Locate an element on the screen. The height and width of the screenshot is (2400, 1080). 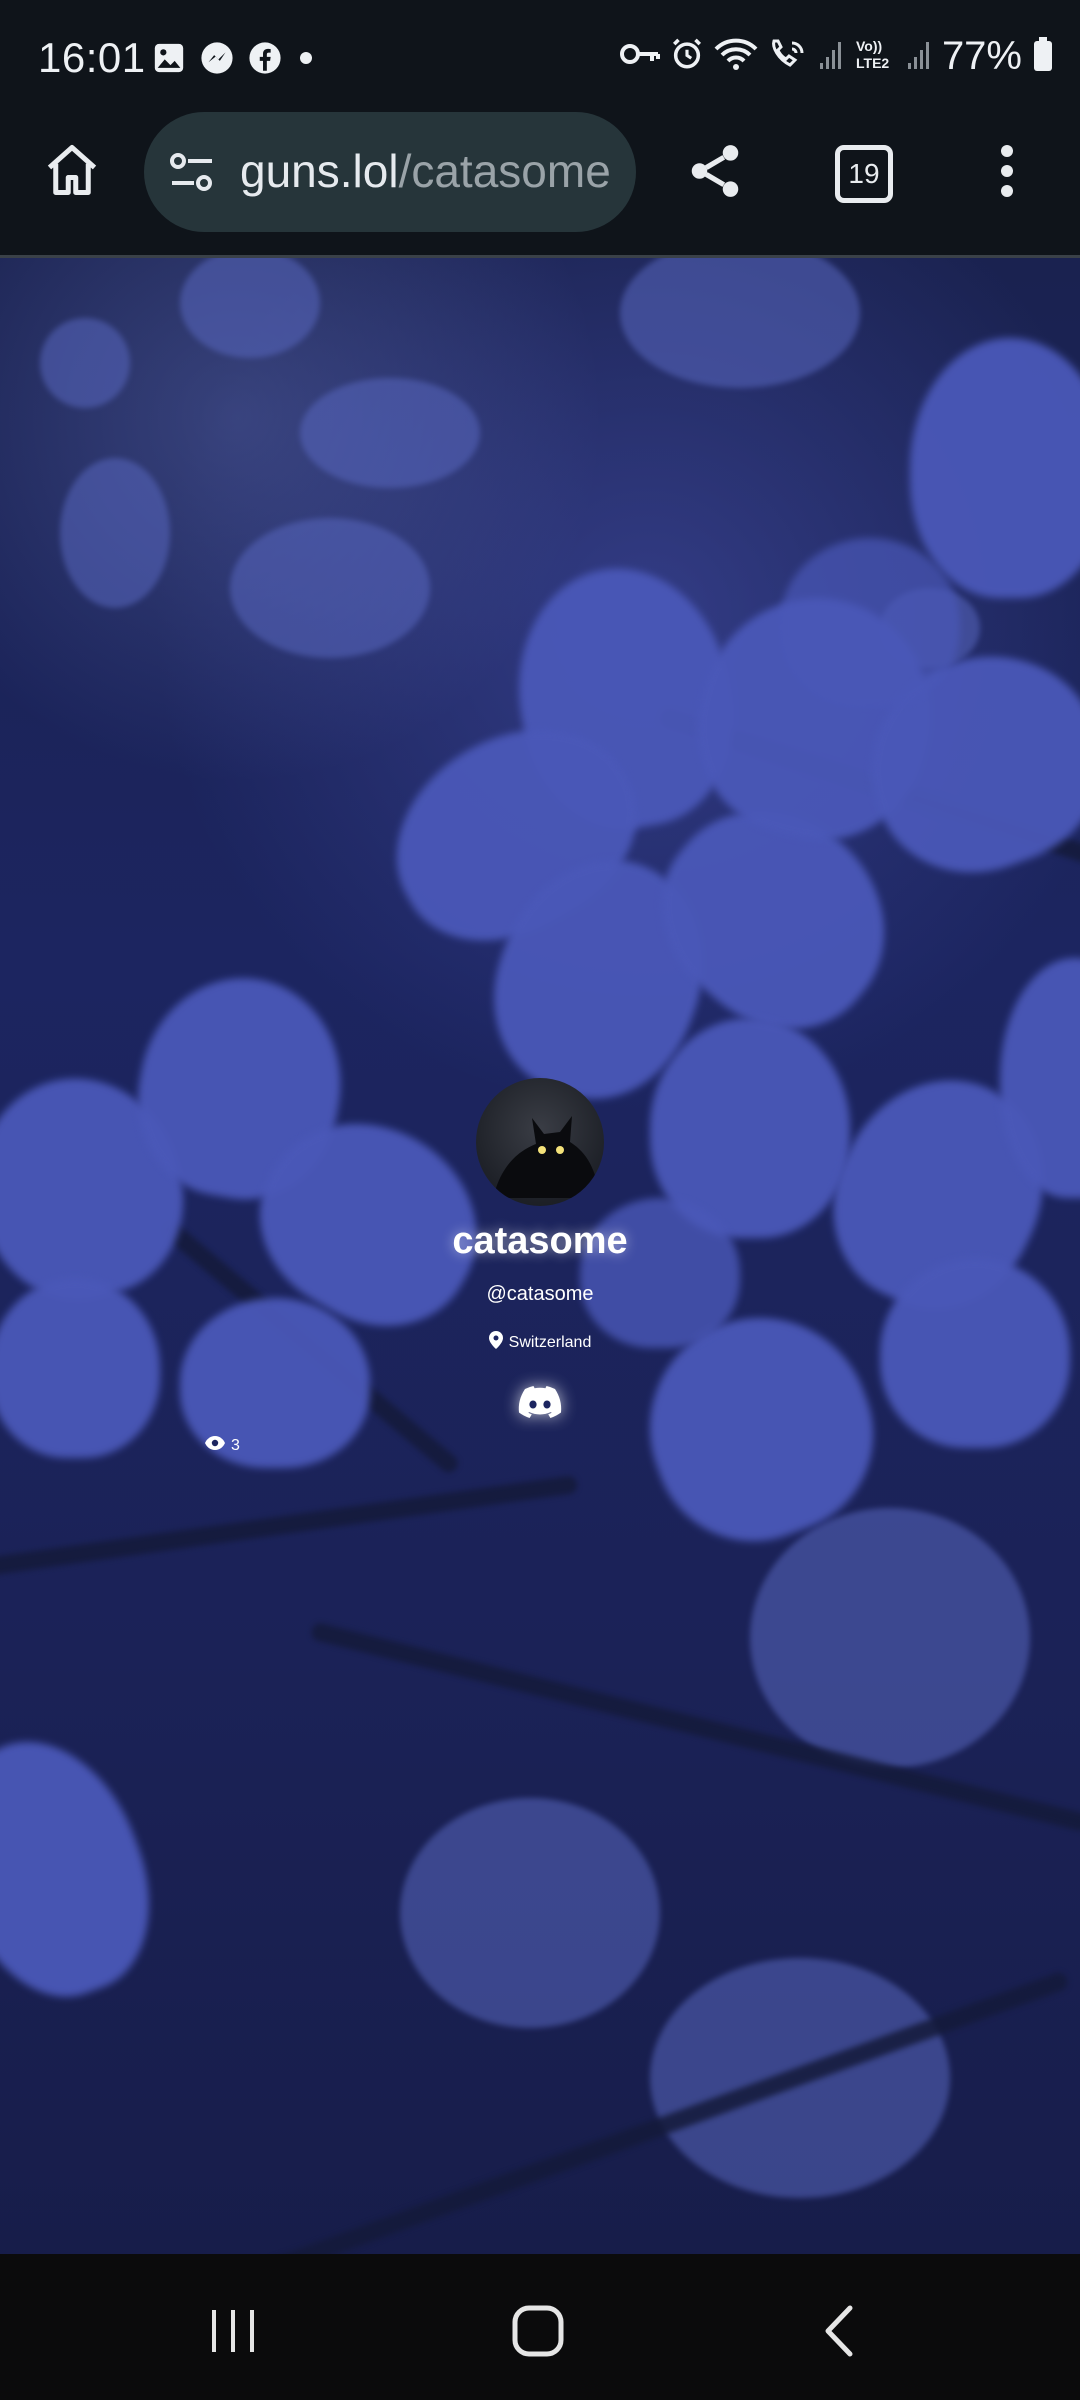
recent-apps-button is located at coordinates (233, 2333).